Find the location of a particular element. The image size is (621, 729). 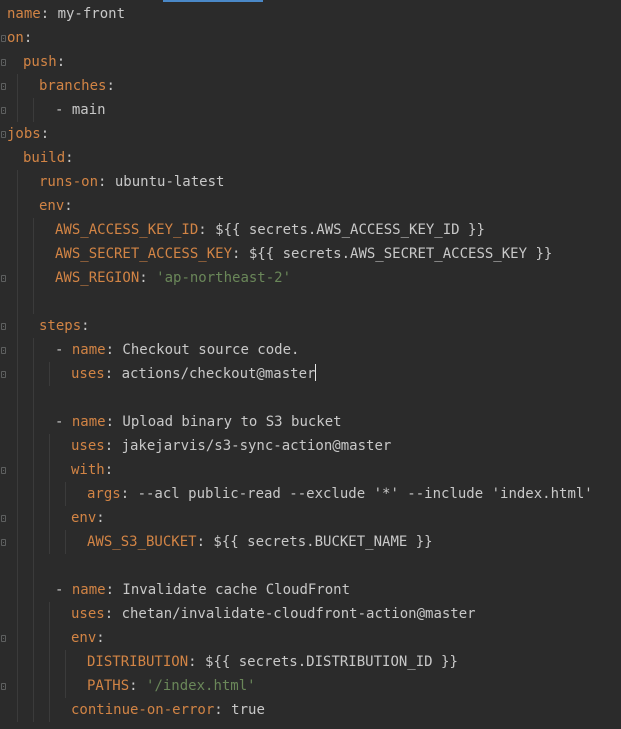

code-token: : jakejarvis/s3-sync-action@master is located at coordinates (248, 446).